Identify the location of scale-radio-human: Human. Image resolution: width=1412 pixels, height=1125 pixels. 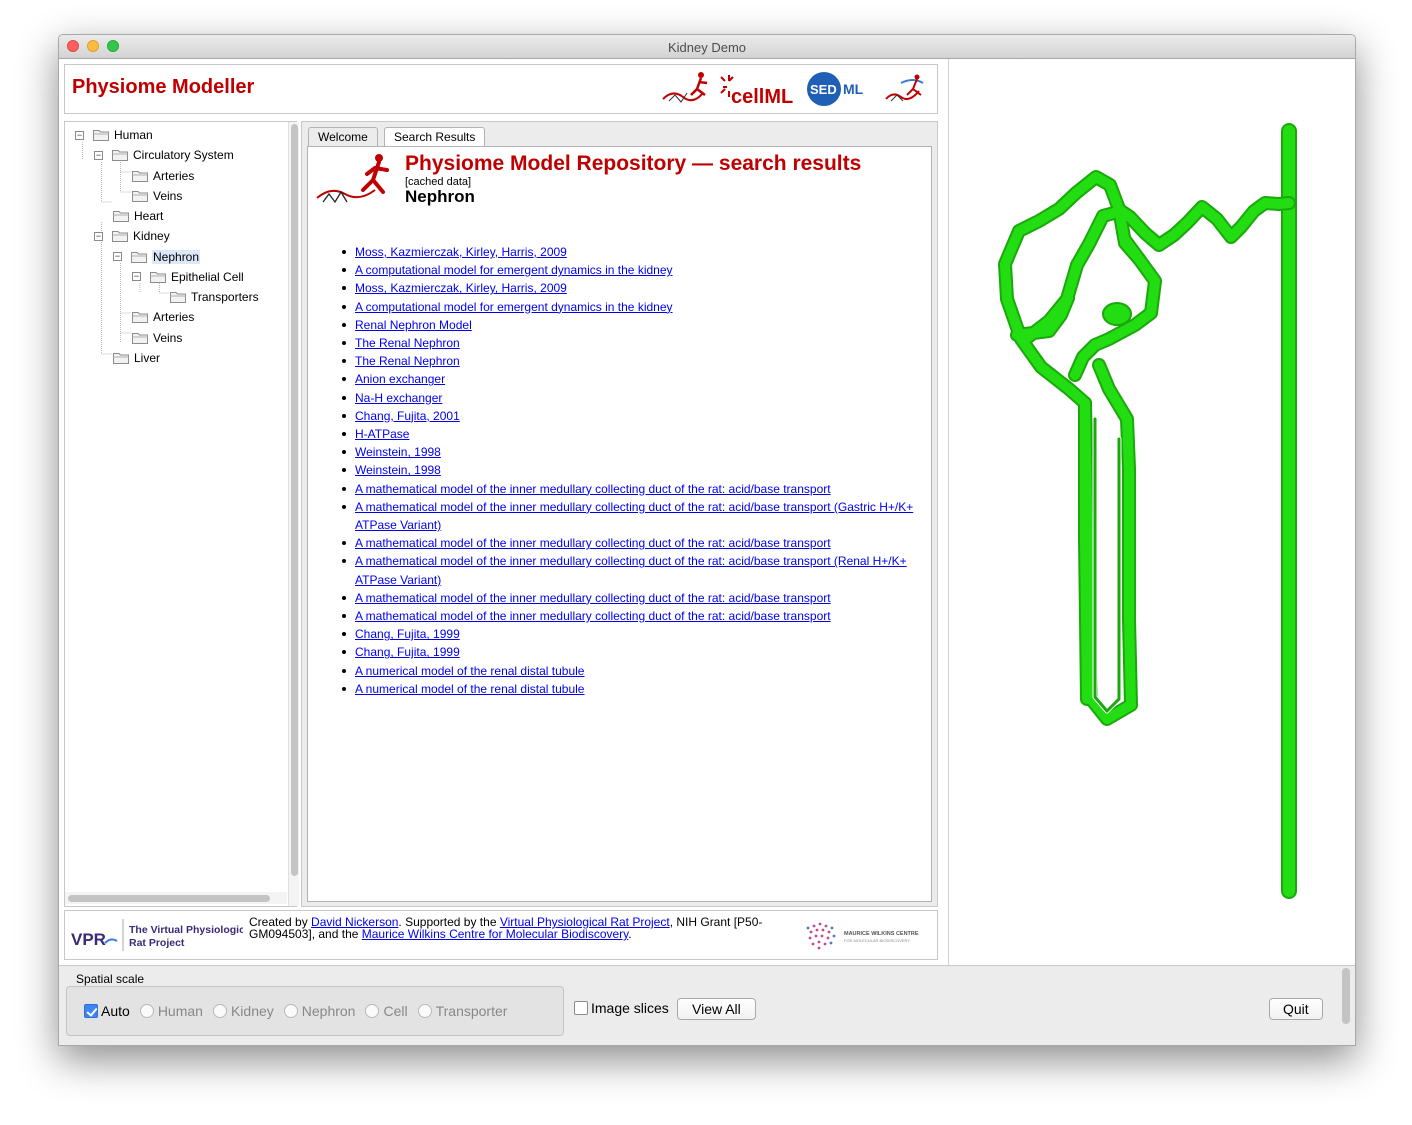
(171, 1011).